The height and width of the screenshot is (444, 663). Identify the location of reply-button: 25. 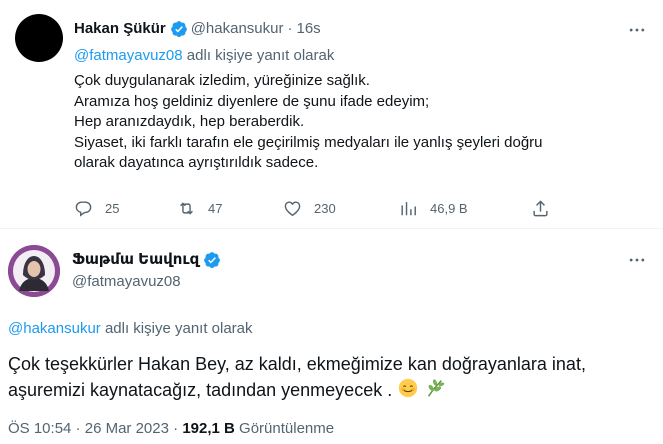
(96, 208).